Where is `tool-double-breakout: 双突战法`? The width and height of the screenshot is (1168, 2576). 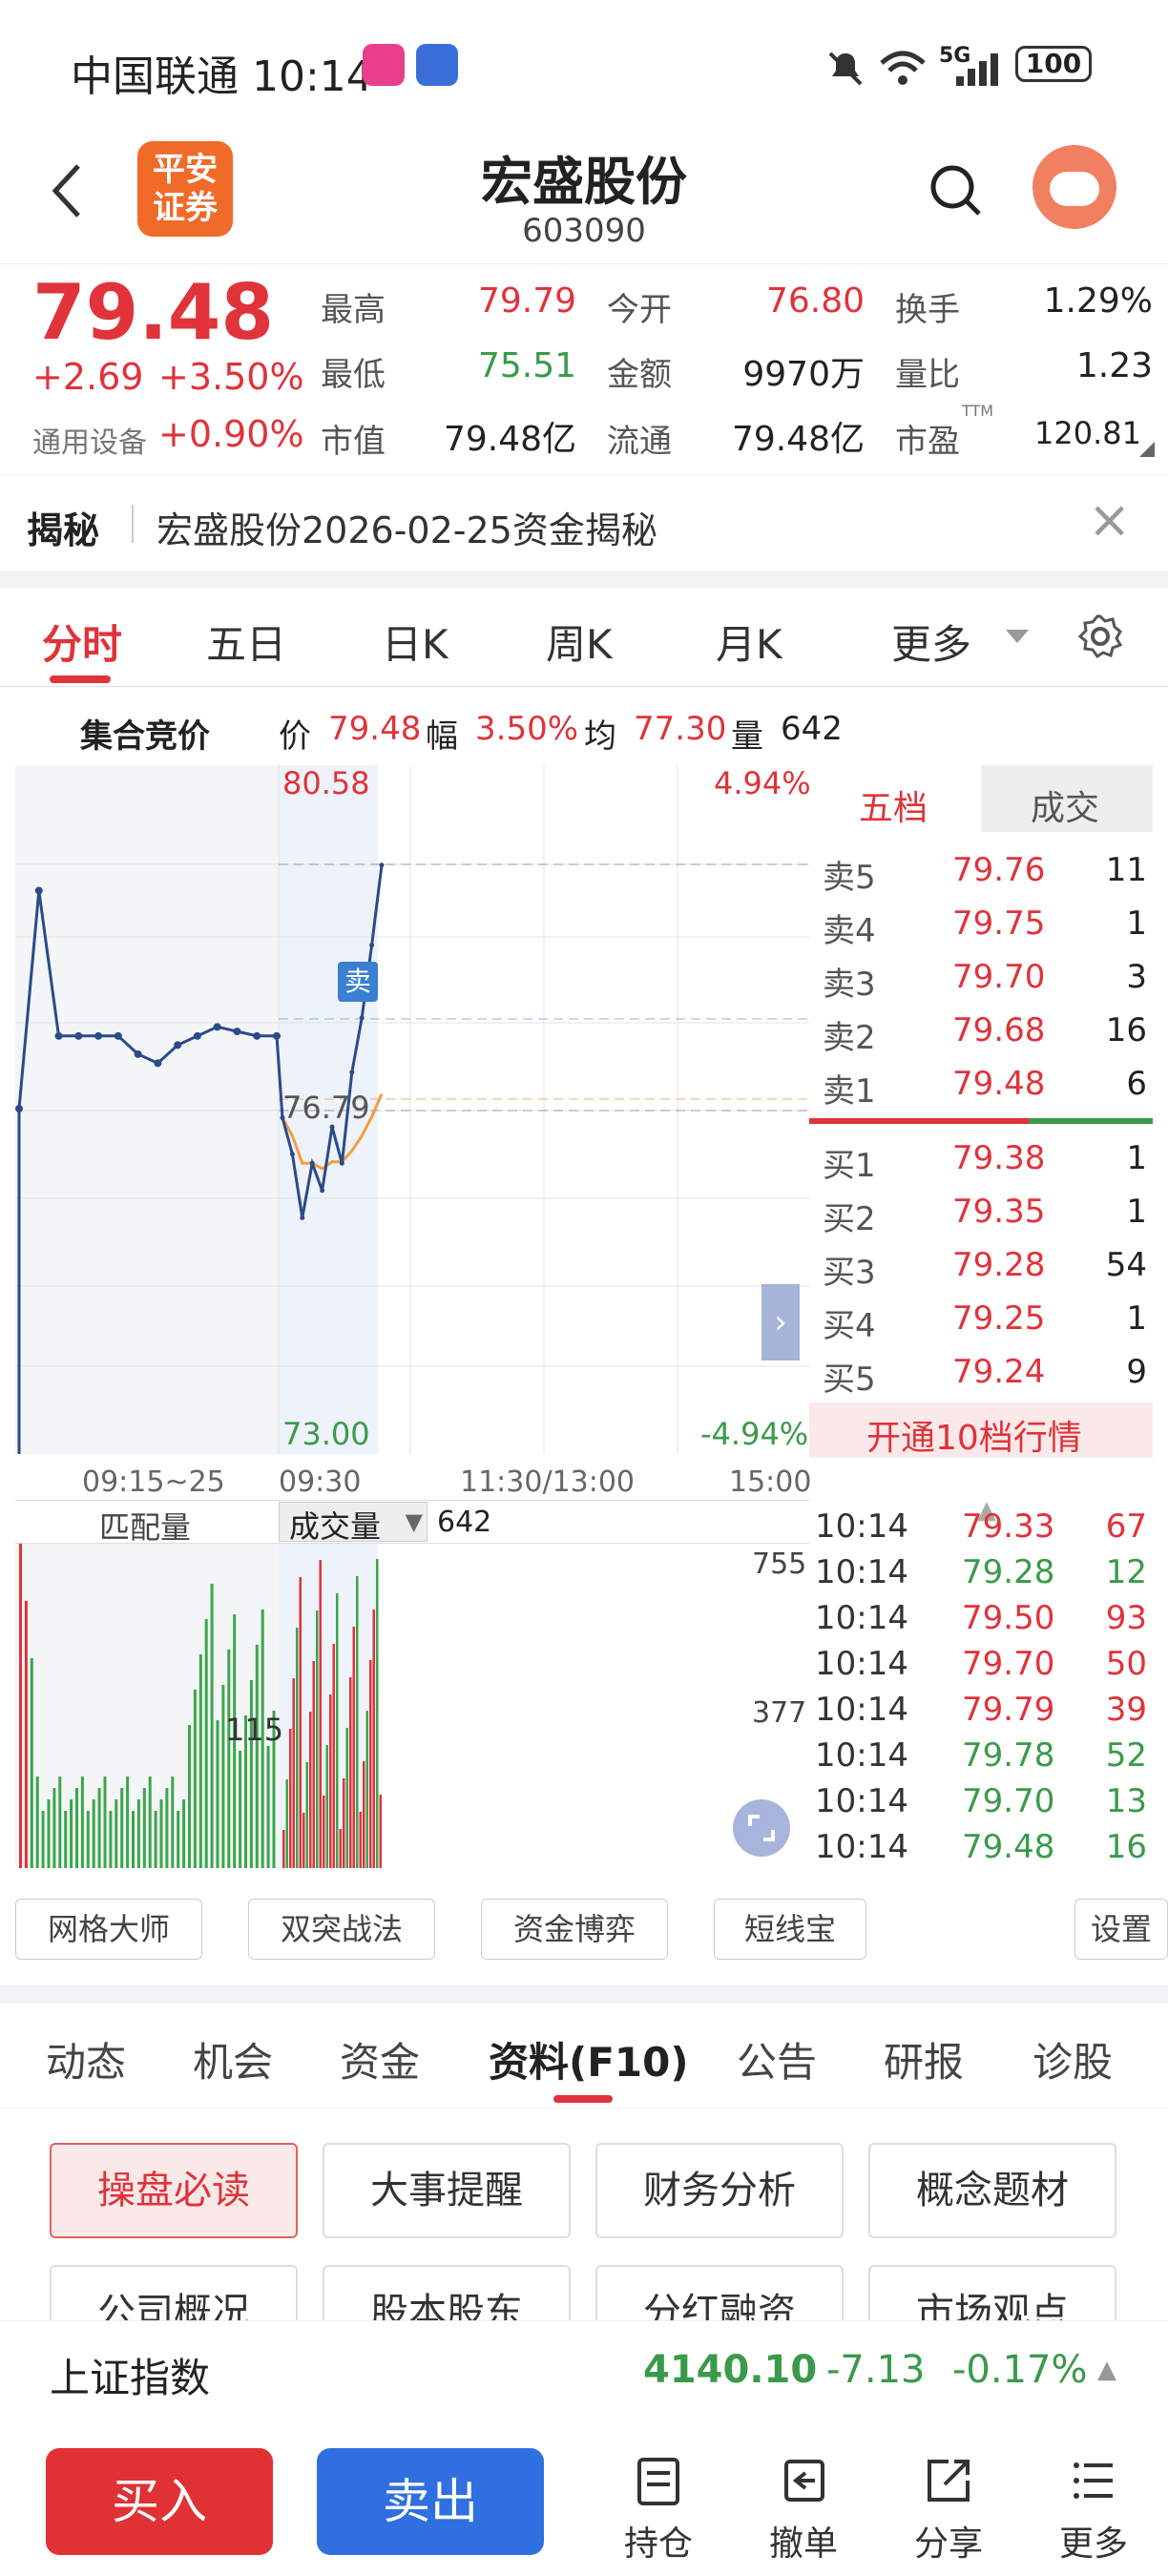 tool-double-breakout: 双突战法 is located at coordinates (341, 1929).